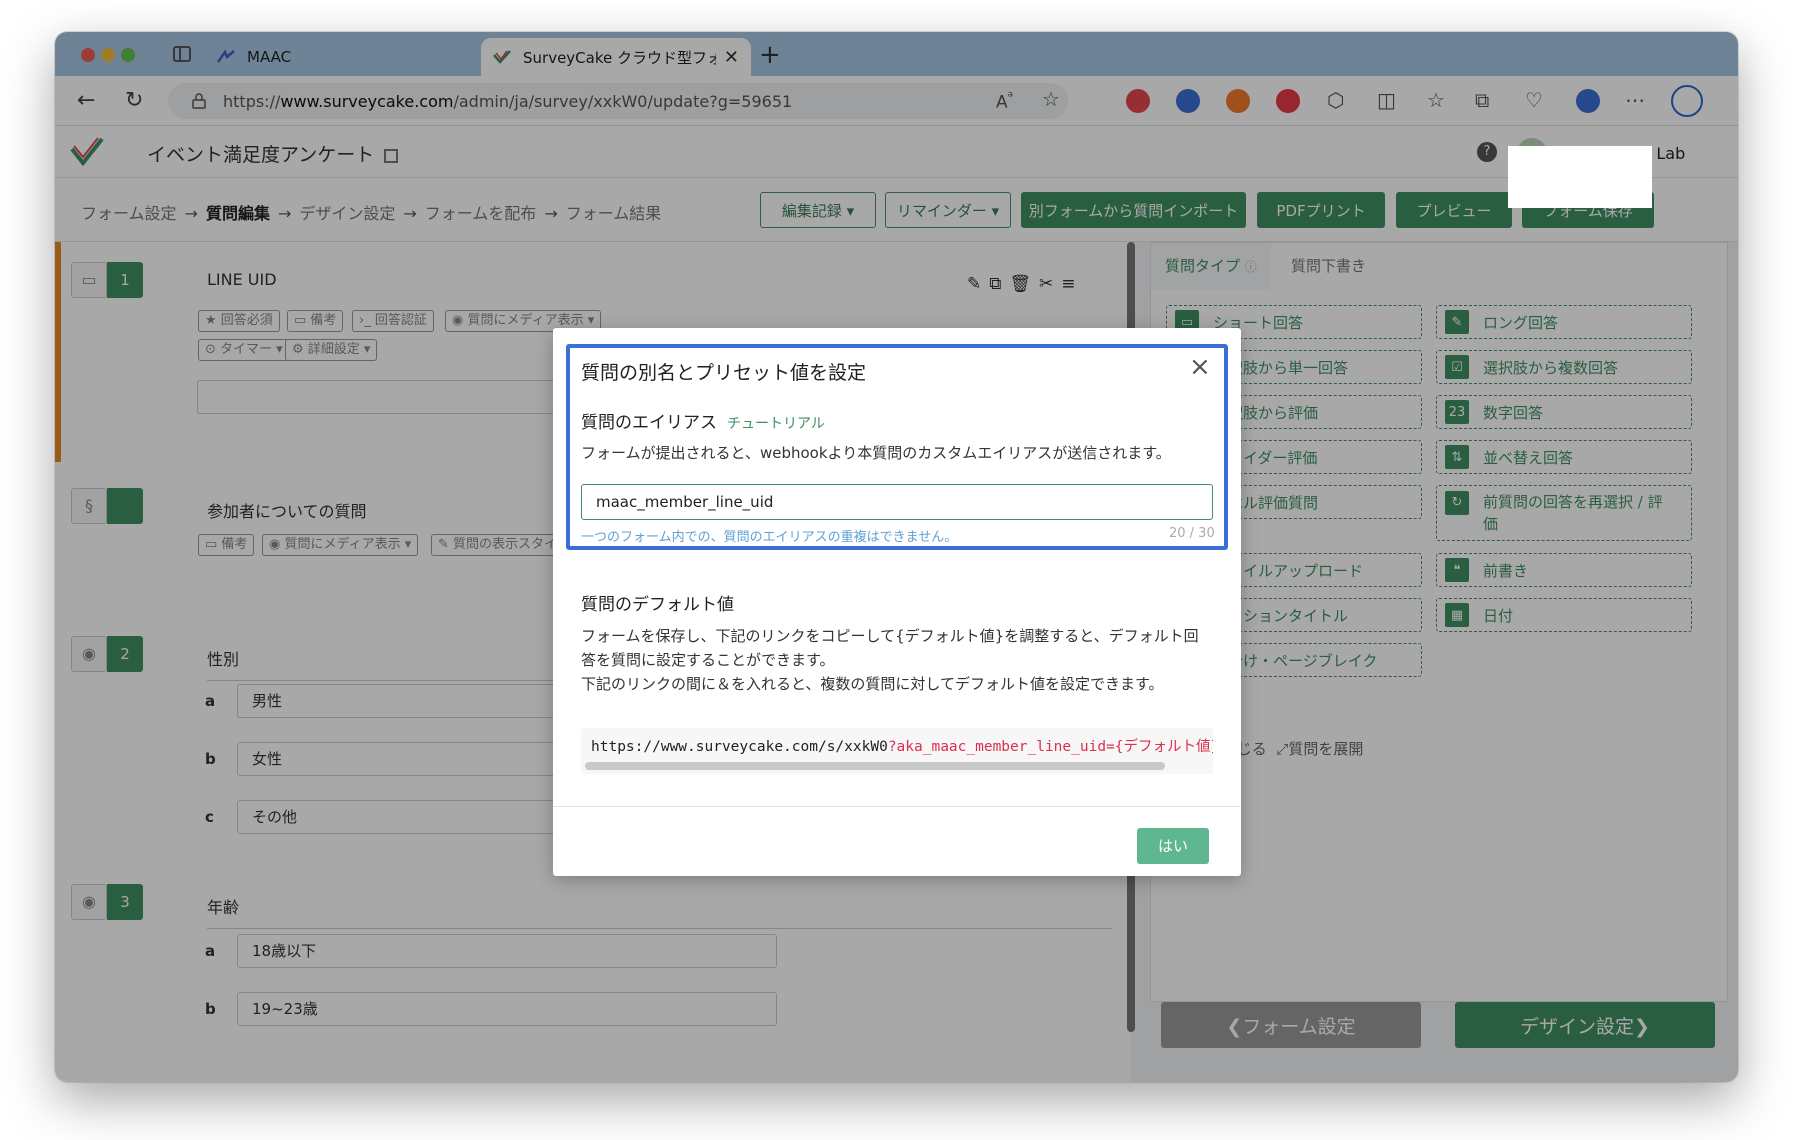 This screenshot has width=1808, height=1140. I want to click on ok-button: はい, so click(1173, 846).